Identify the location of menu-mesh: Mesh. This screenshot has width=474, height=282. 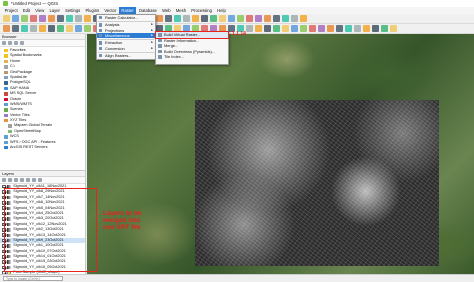
(180, 10).